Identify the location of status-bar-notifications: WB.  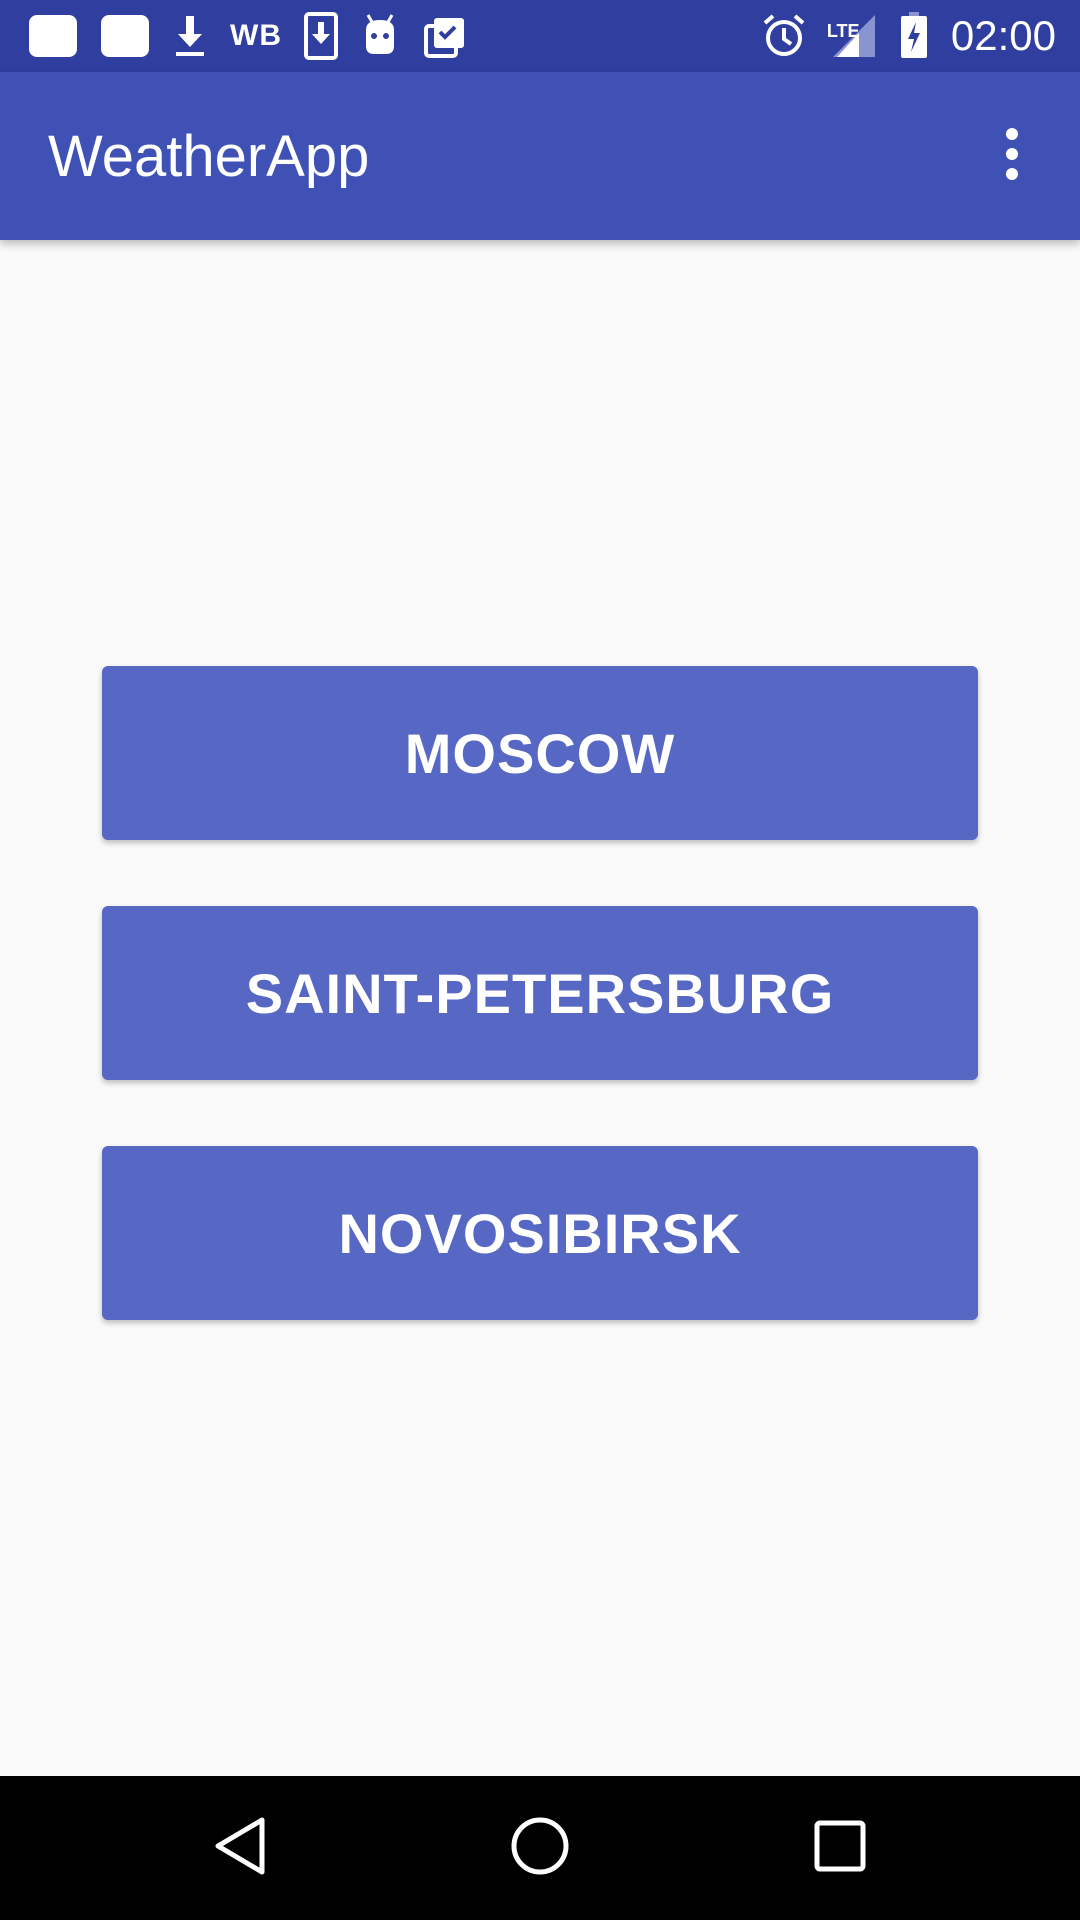
(248, 36).